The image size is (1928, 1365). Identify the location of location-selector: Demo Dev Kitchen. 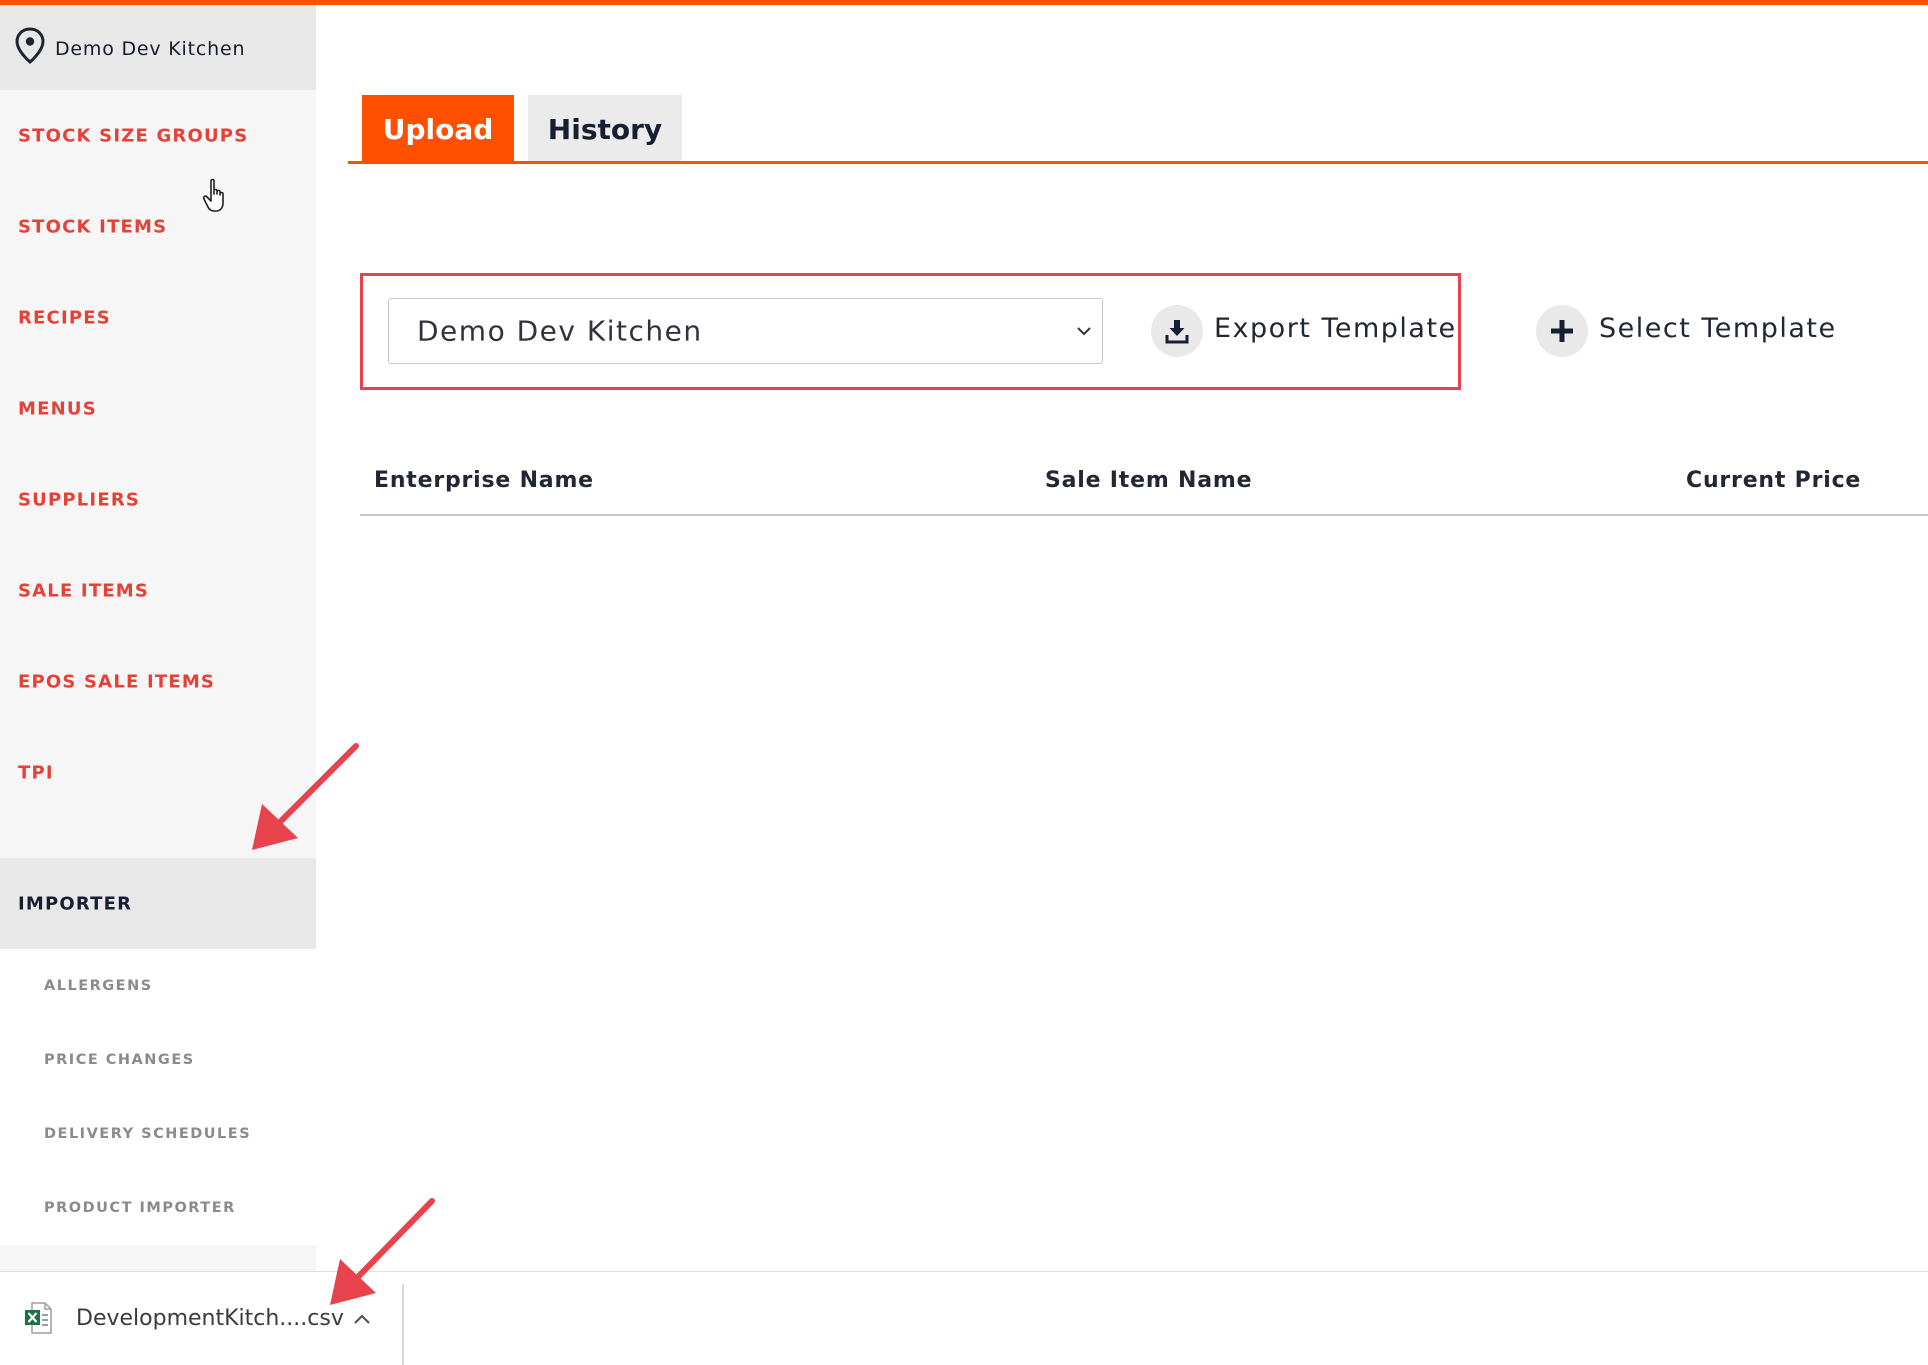
(158, 47).